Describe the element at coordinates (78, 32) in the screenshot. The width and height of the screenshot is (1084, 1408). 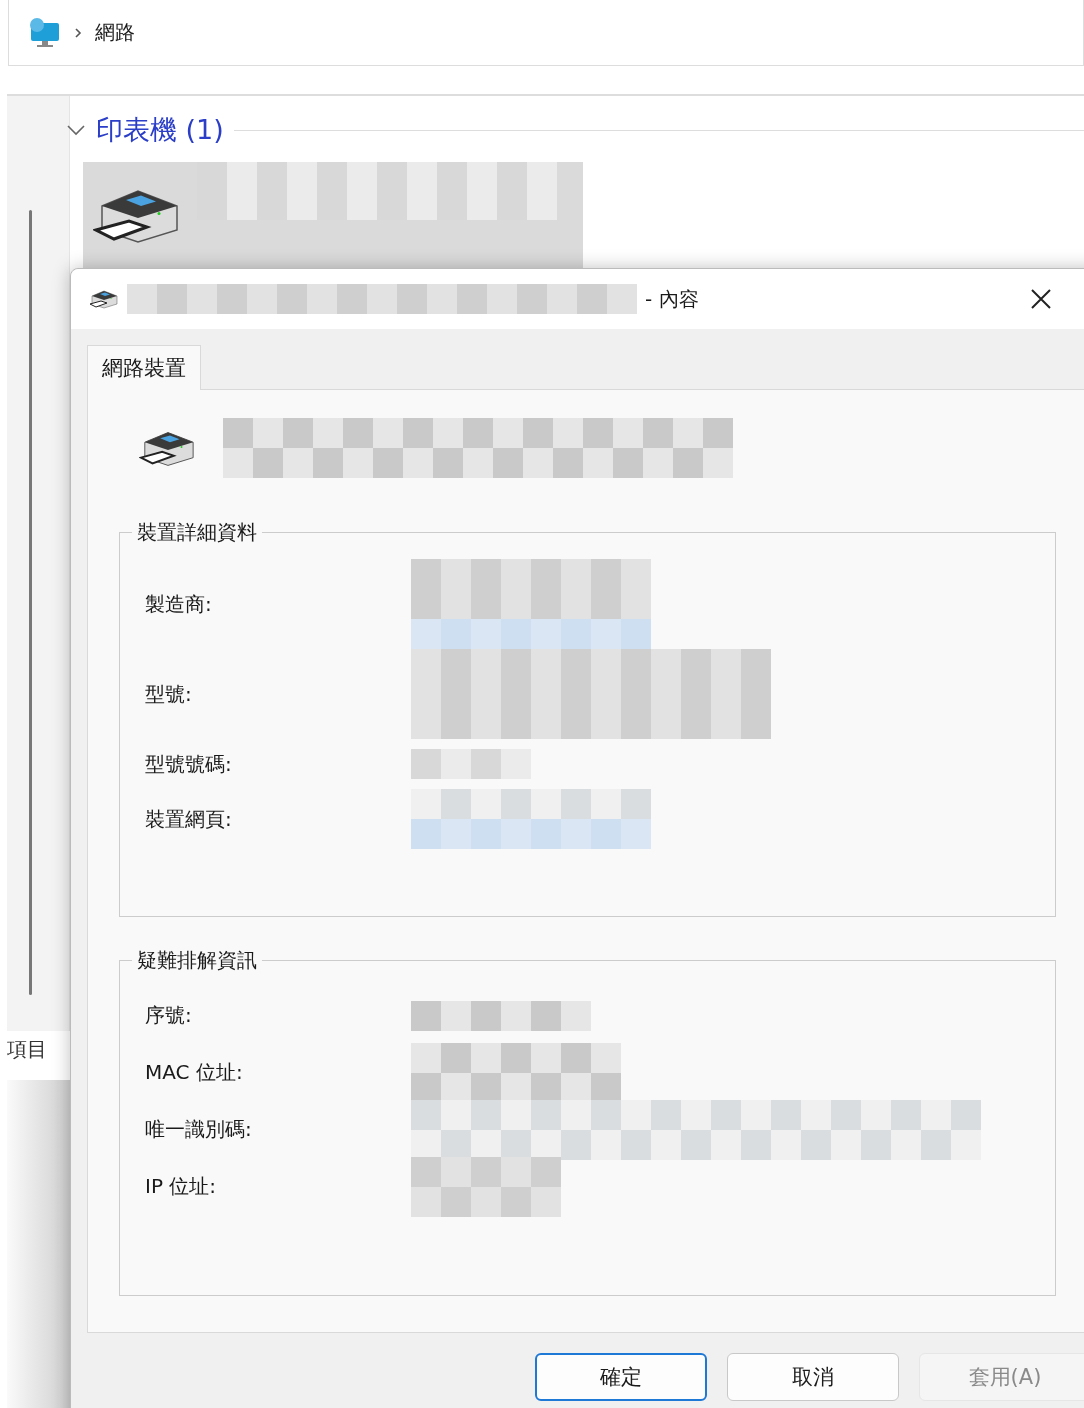
I see `chevron-right-icon` at that location.